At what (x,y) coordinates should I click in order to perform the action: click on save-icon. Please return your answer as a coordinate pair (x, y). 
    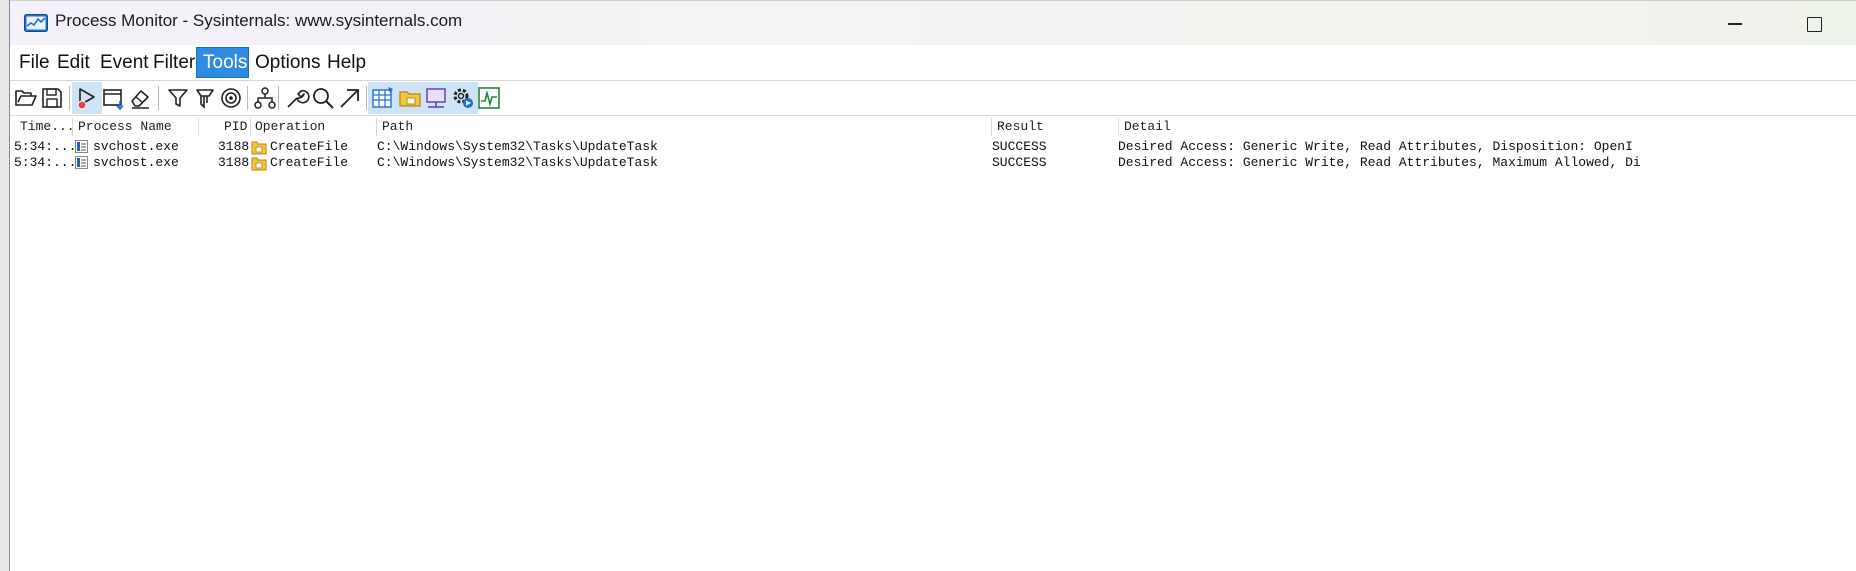
    Looking at the image, I should click on (52, 98).